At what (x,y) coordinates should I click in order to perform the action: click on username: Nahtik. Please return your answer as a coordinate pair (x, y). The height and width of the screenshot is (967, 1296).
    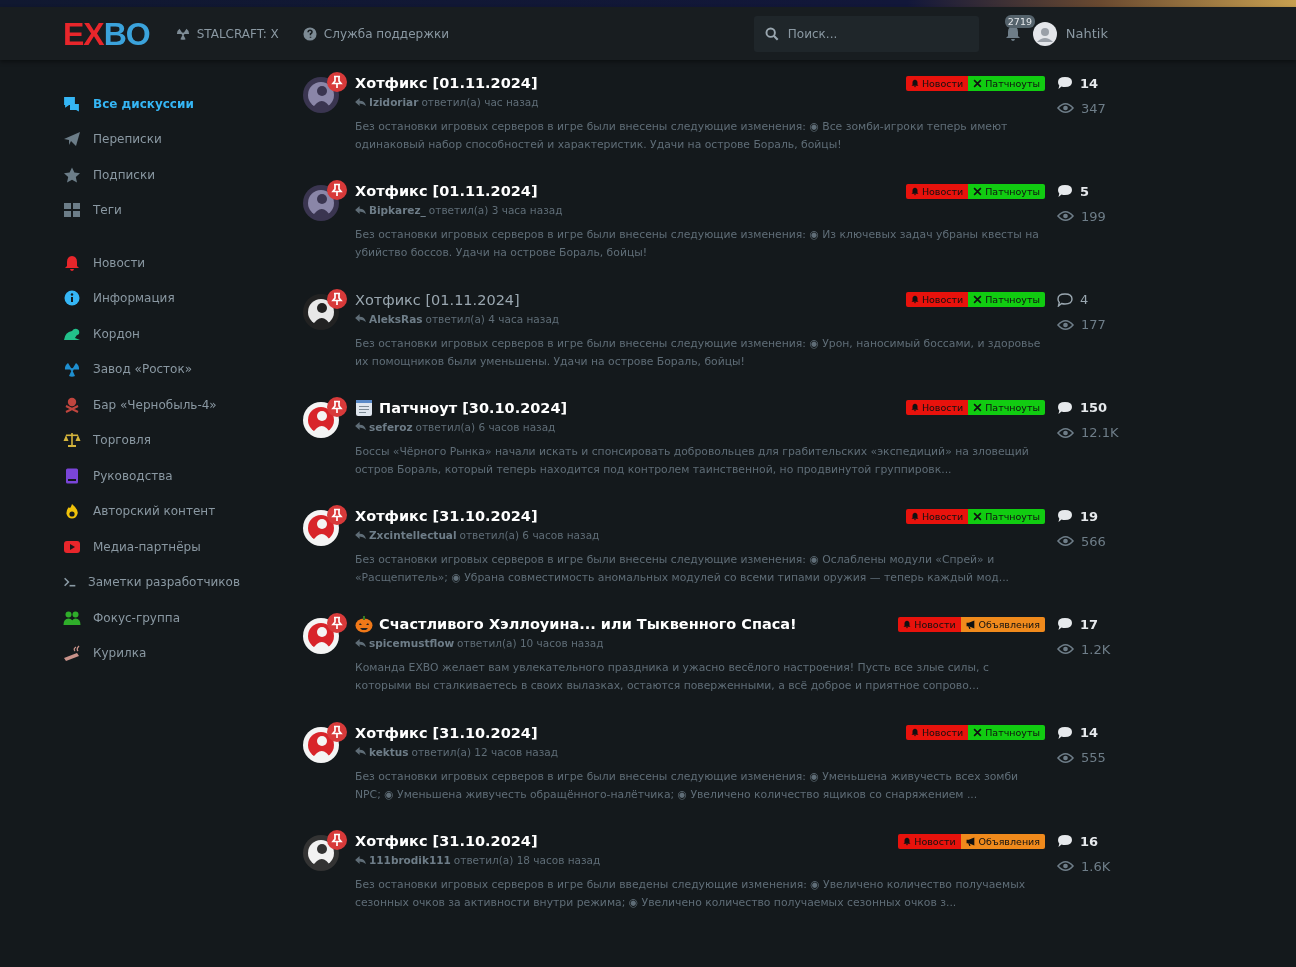
    Looking at the image, I should click on (1086, 33).